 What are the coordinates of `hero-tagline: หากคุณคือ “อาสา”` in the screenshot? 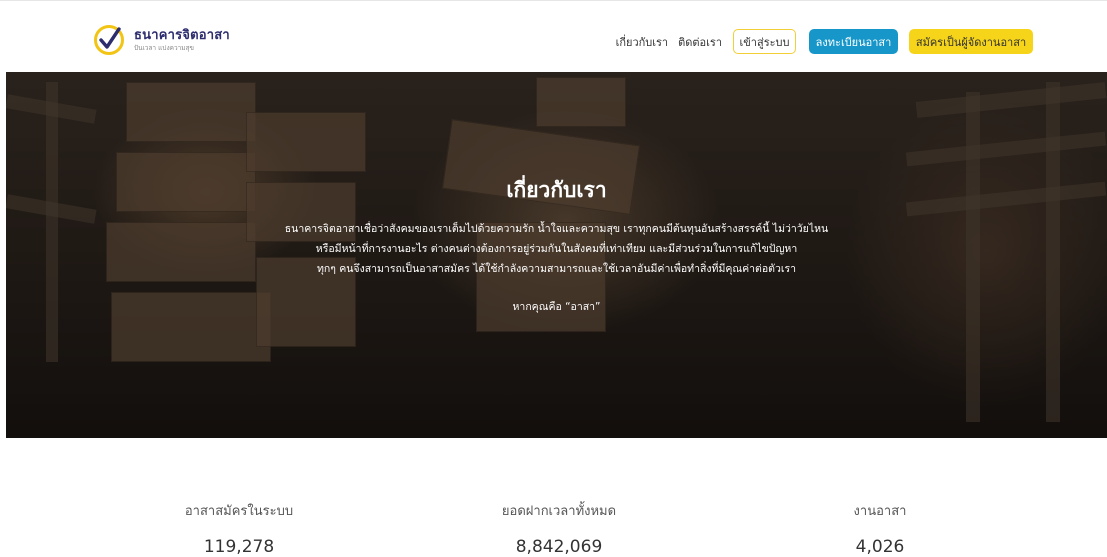 It's located at (556, 307).